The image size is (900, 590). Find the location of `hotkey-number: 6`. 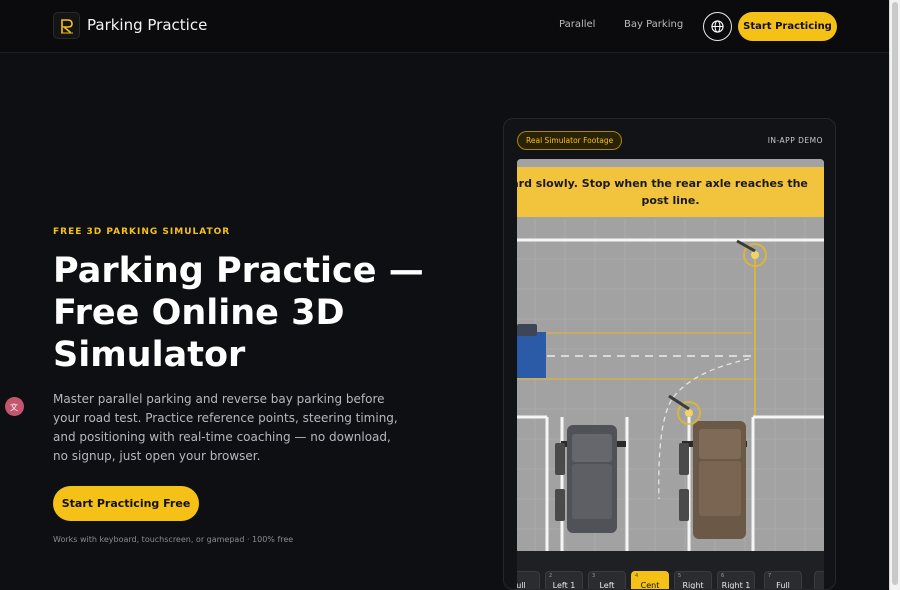

hotkey-number: 6 is located at coordinates (723, 576).